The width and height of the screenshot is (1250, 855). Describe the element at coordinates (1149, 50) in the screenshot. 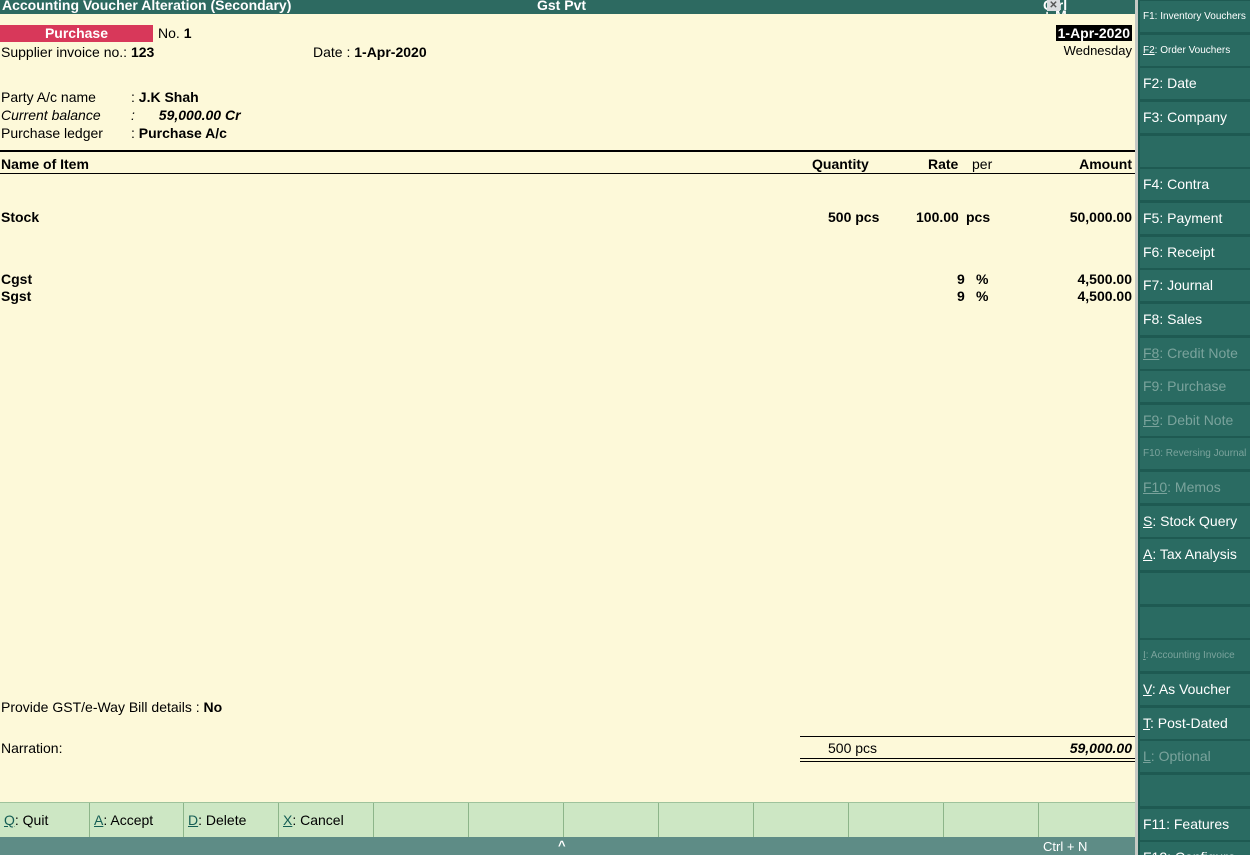

I see `shortcut-key: F2` at that location.